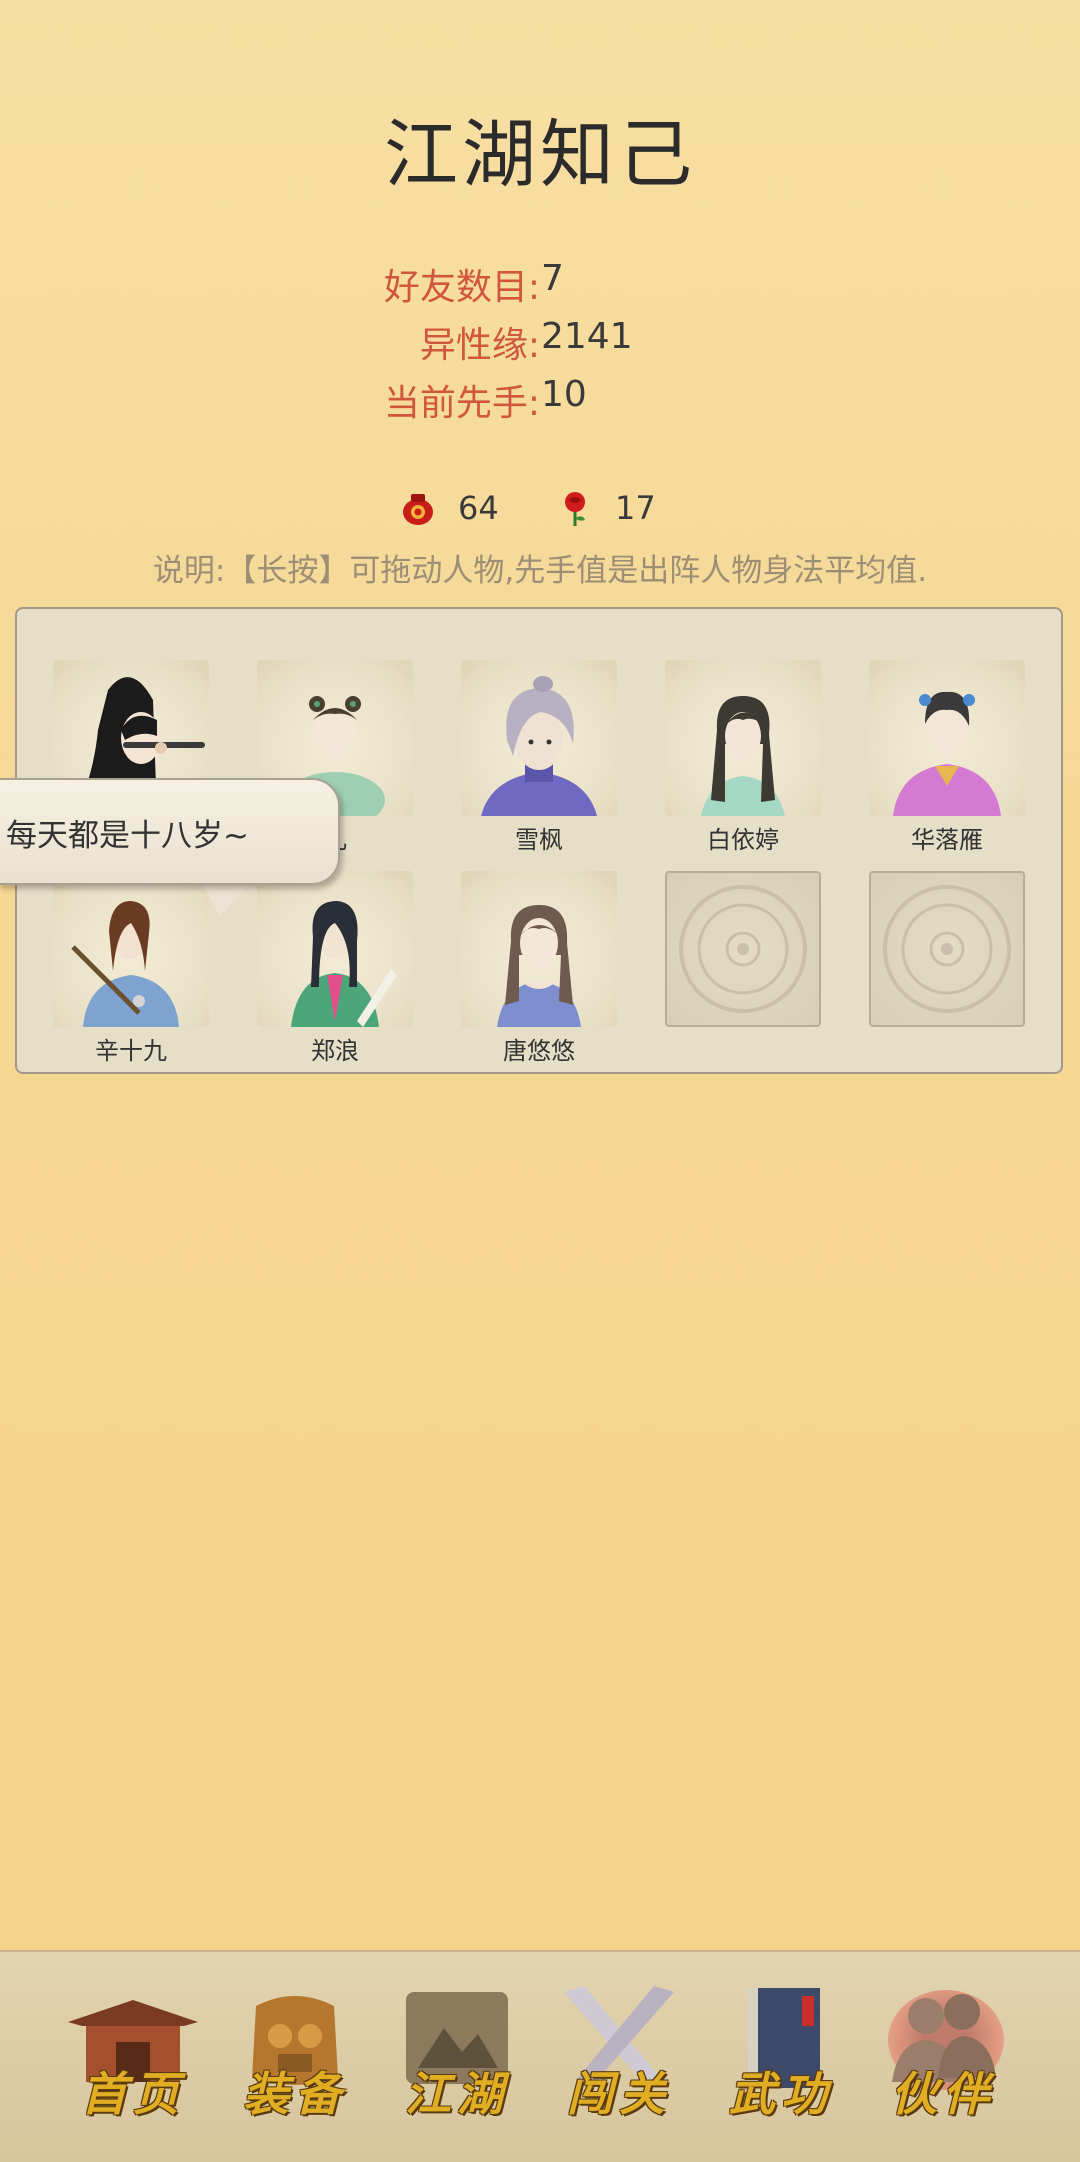 Image resolution: width=1080 pixels, height=2162 pixels. I want to click on instructions-text: 说明:【长按】可拖动人物,先手值是出阵人物身法平均值., so click(540, 571).